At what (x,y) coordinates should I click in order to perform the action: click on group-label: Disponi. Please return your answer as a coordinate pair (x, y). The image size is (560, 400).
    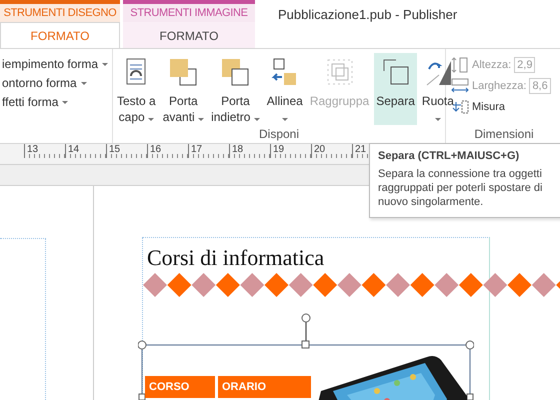
    Looking at the image, I should click on (279, 135).